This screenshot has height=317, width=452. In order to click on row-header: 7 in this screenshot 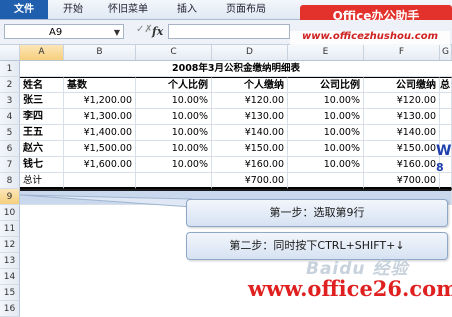, I will do `click(10, 165)`.